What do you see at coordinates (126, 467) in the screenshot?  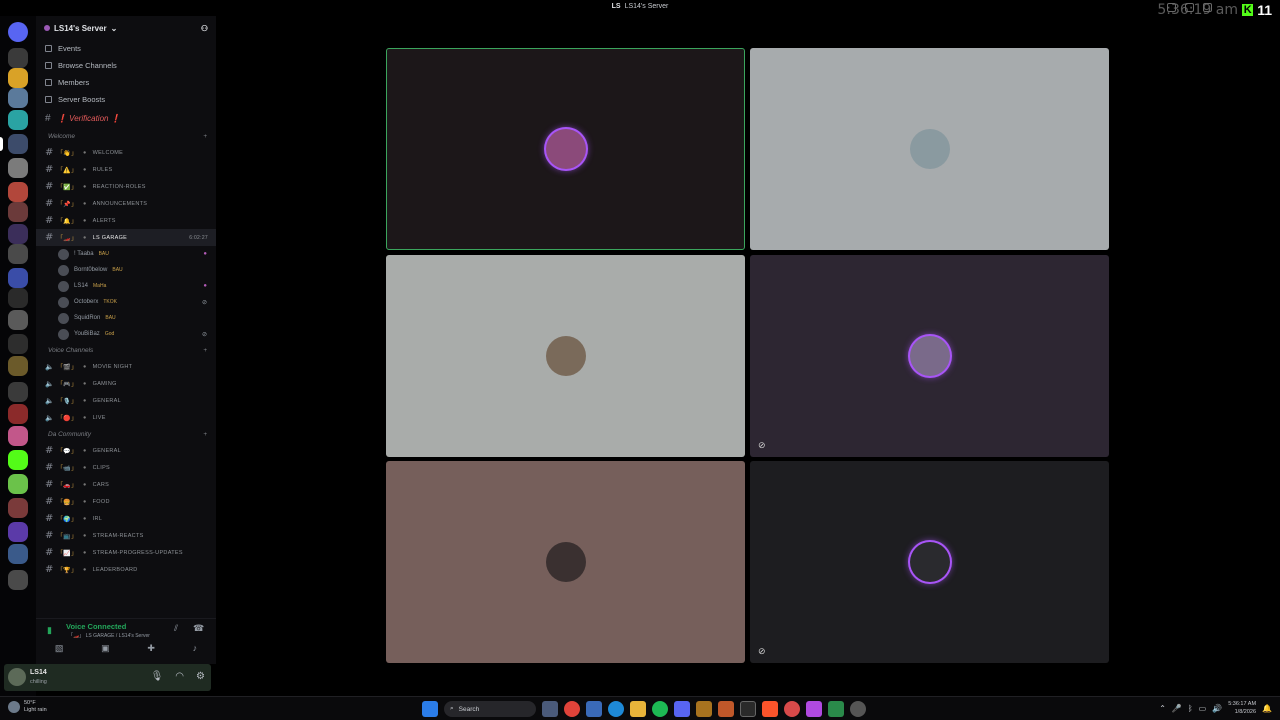 I see `text-channel: # 「📹」 ● CLIPS` at bounding box center [126, 467].